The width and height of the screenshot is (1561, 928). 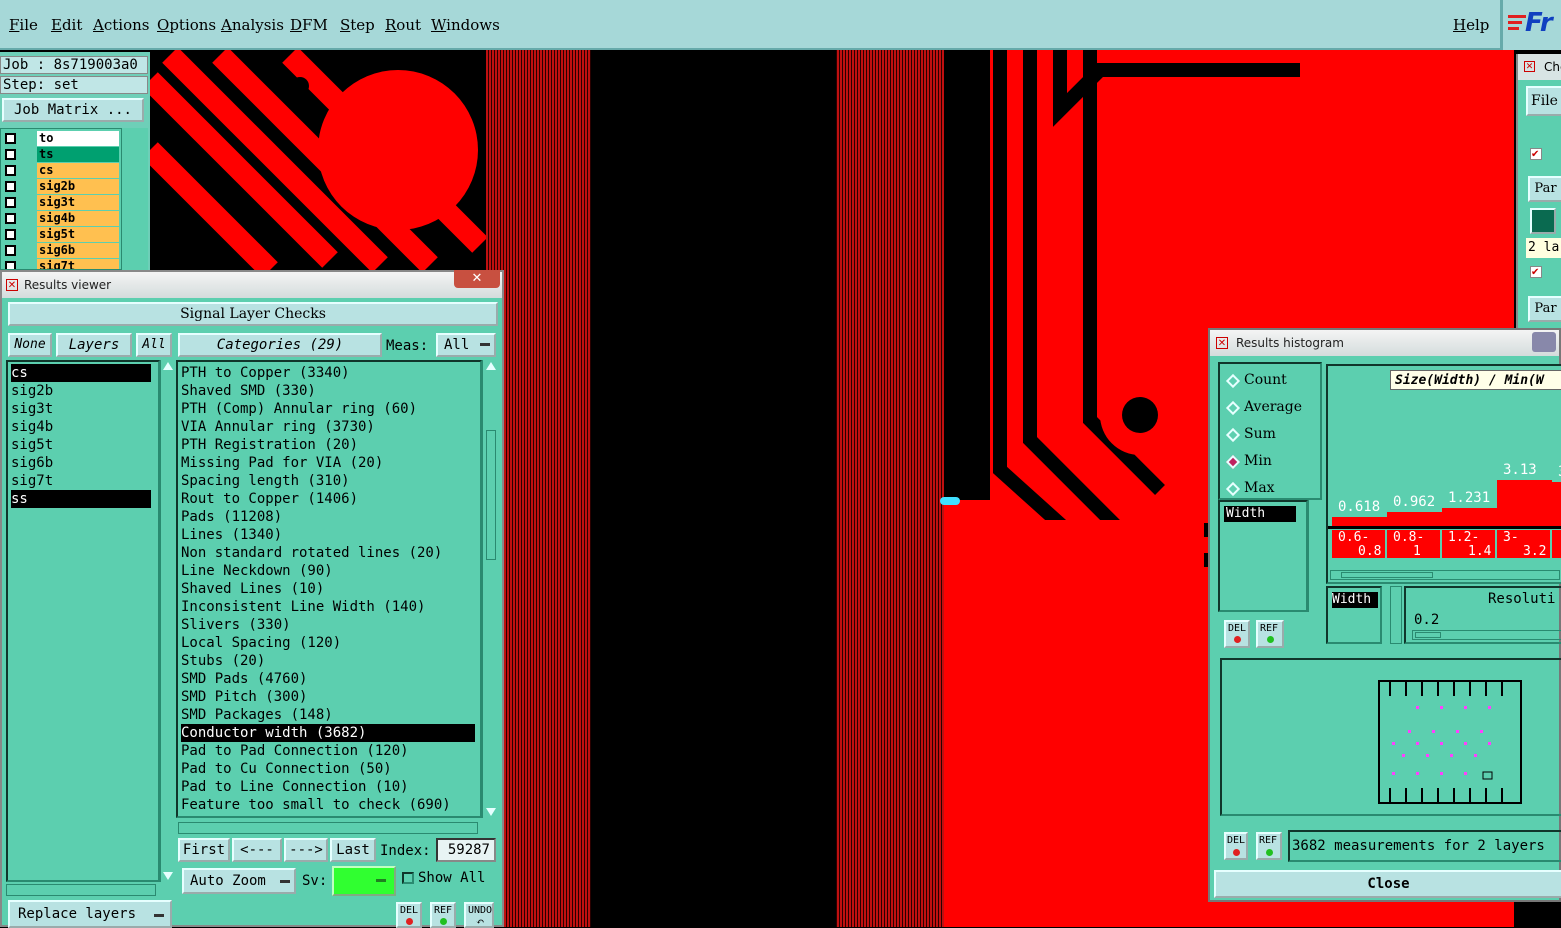 What do you see at coordinates (328, 751) in the screenshot?
I see `category-item: Pad to Pad Connection (120)` at bounding box center [328, 751].